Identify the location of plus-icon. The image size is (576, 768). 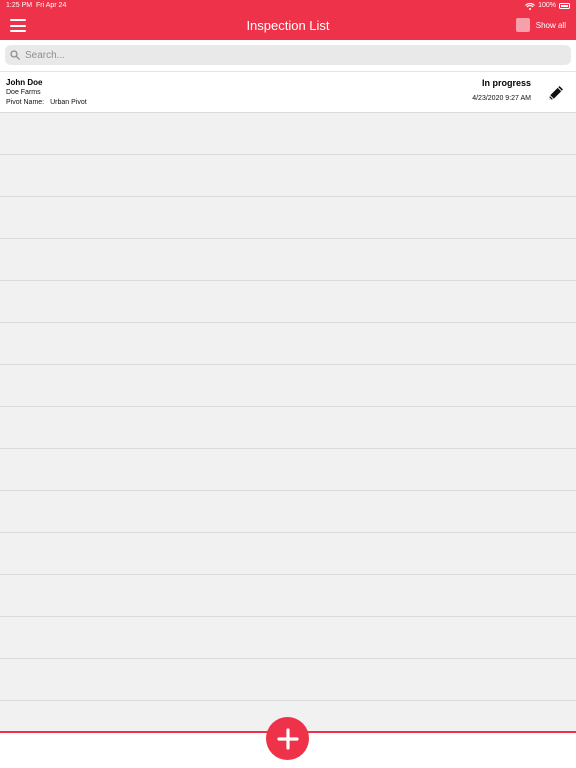
(287, 738).